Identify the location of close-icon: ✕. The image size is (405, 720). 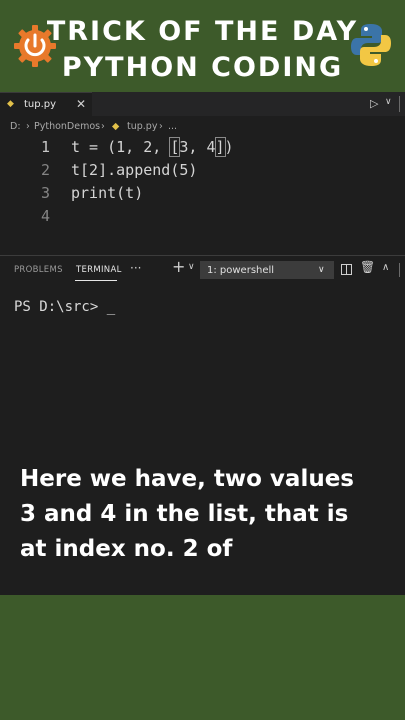
(81, 104).